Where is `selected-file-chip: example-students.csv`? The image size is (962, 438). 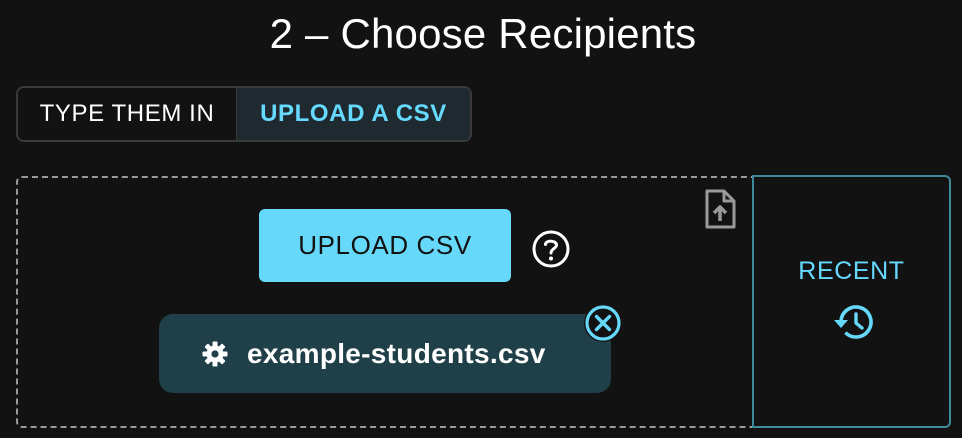
selected-file-chip: example-students.csv is located at coordinates (385, 353).